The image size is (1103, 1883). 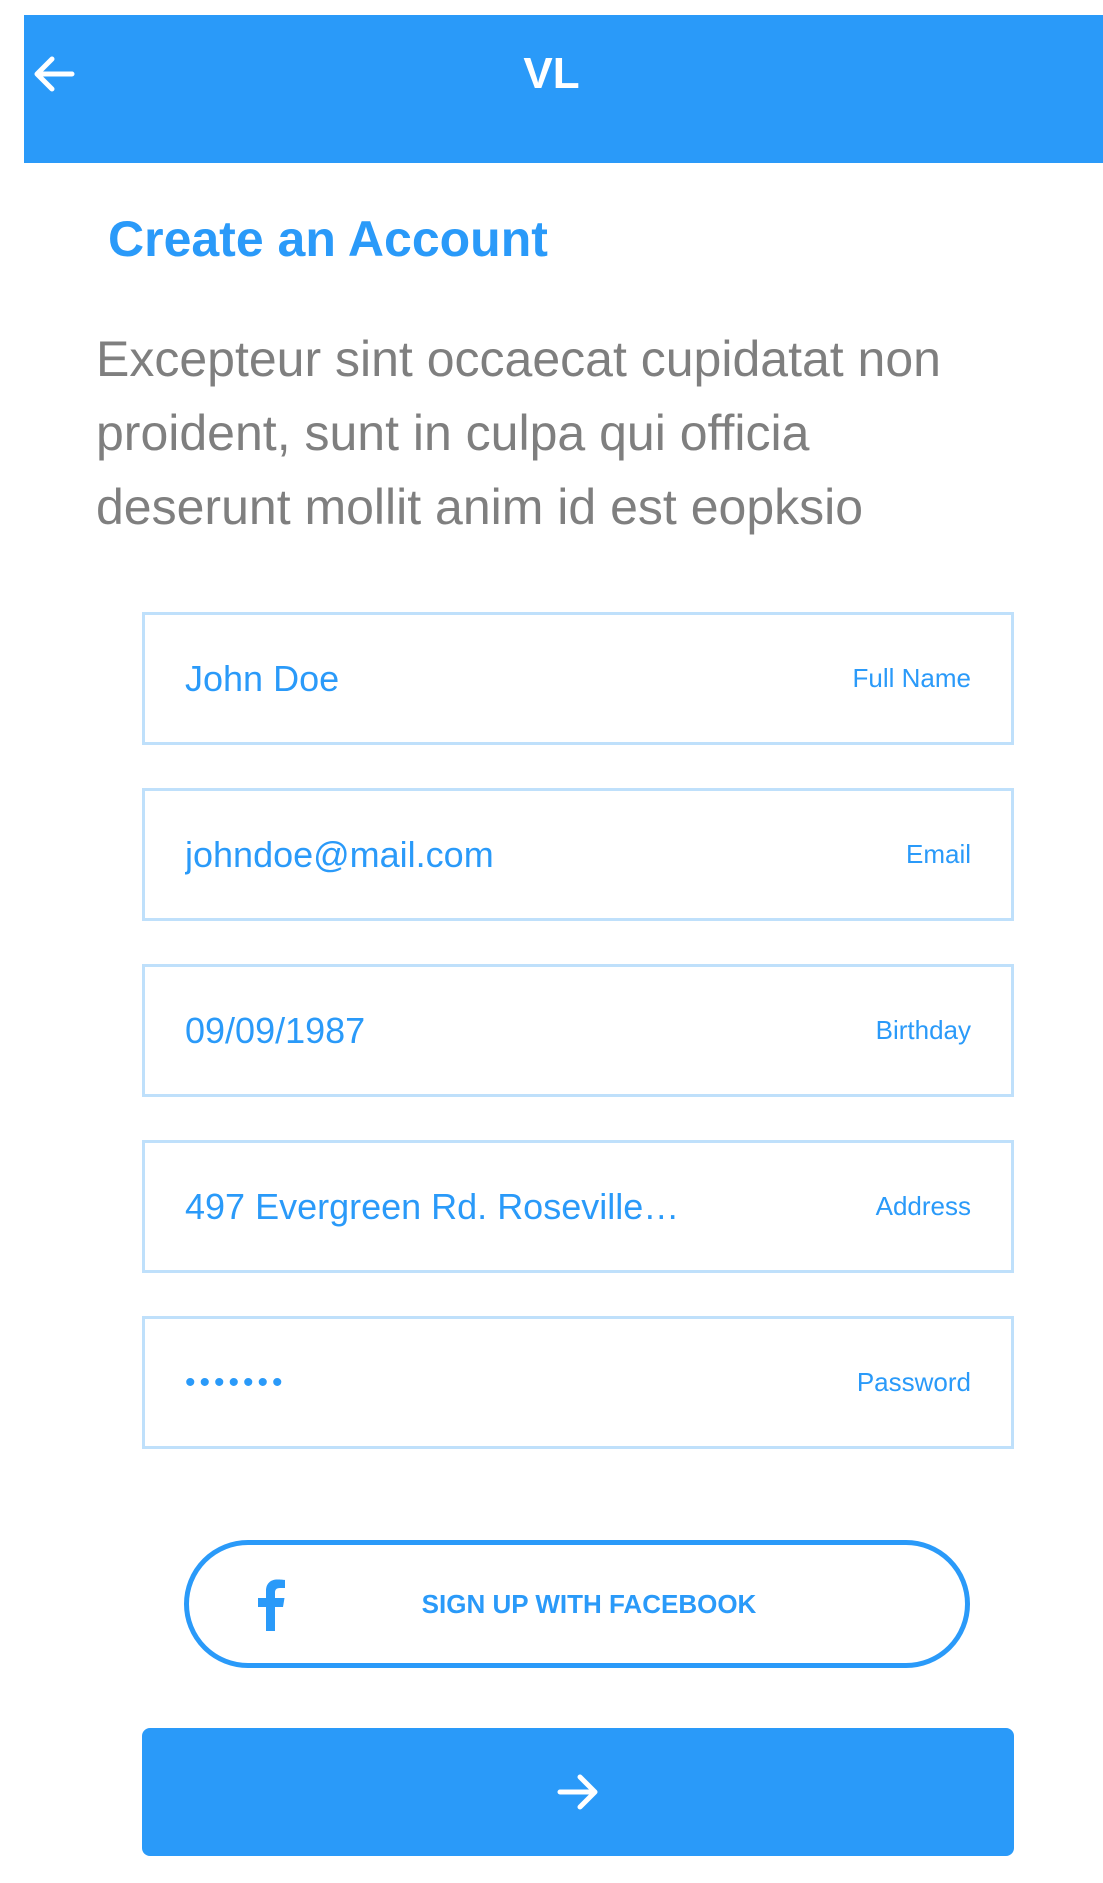 What do you see at coordinates (578, 678) in the screenshot?
I see `full-name-field: John Doe Full Name` at bounding box center [578, 678].